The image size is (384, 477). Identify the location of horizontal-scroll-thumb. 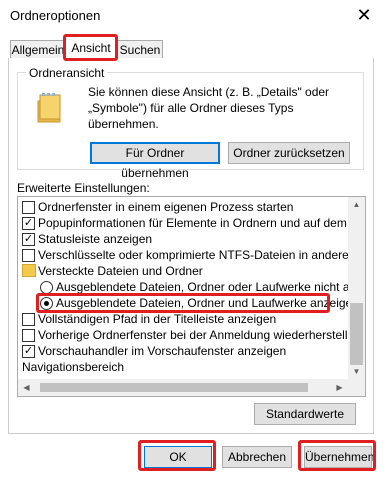
(174, 387).